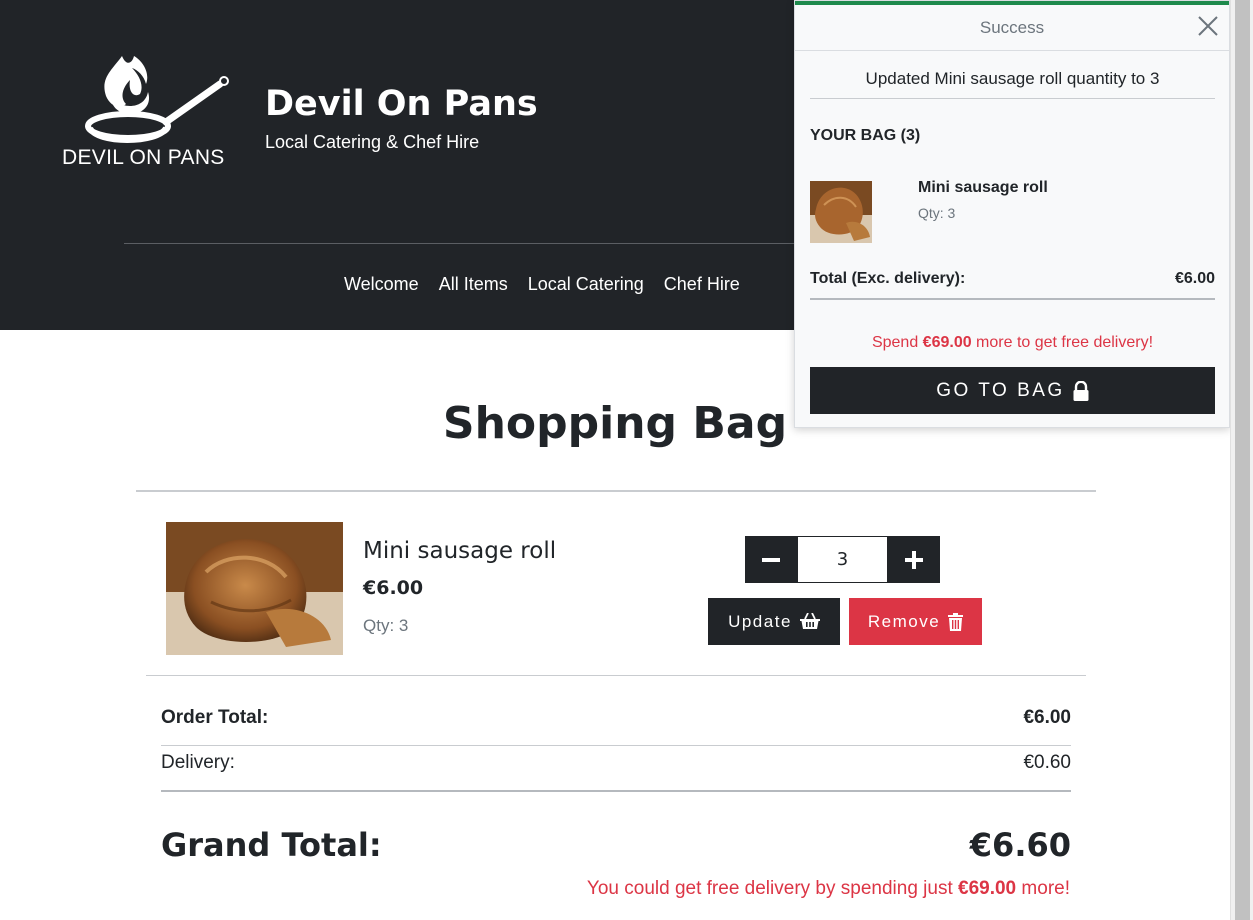 Image resolution: width=1253 pixels, height=920 pixels. I want to click on decrement-button, so click(771, 559).